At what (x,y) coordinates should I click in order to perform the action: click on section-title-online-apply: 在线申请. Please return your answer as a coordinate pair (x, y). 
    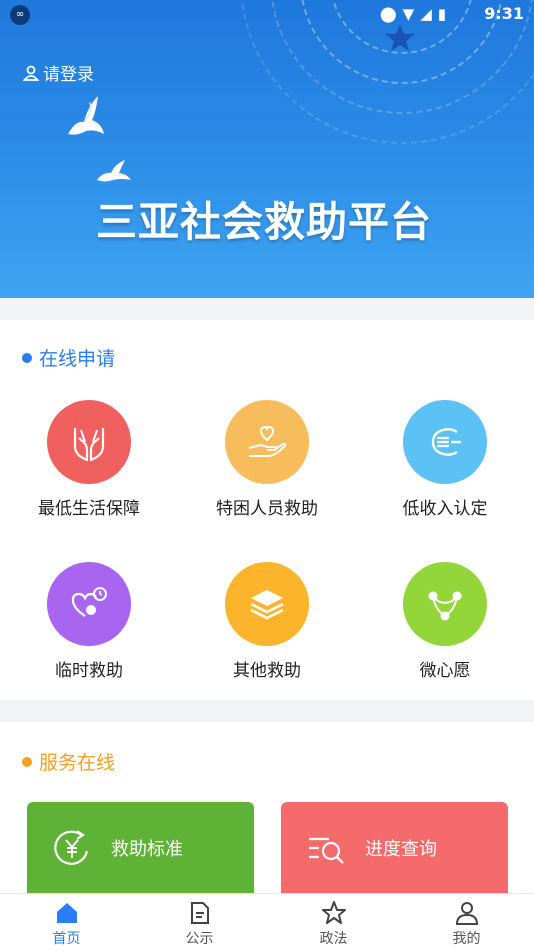
    Looking at the image, I should click on (68, 357).